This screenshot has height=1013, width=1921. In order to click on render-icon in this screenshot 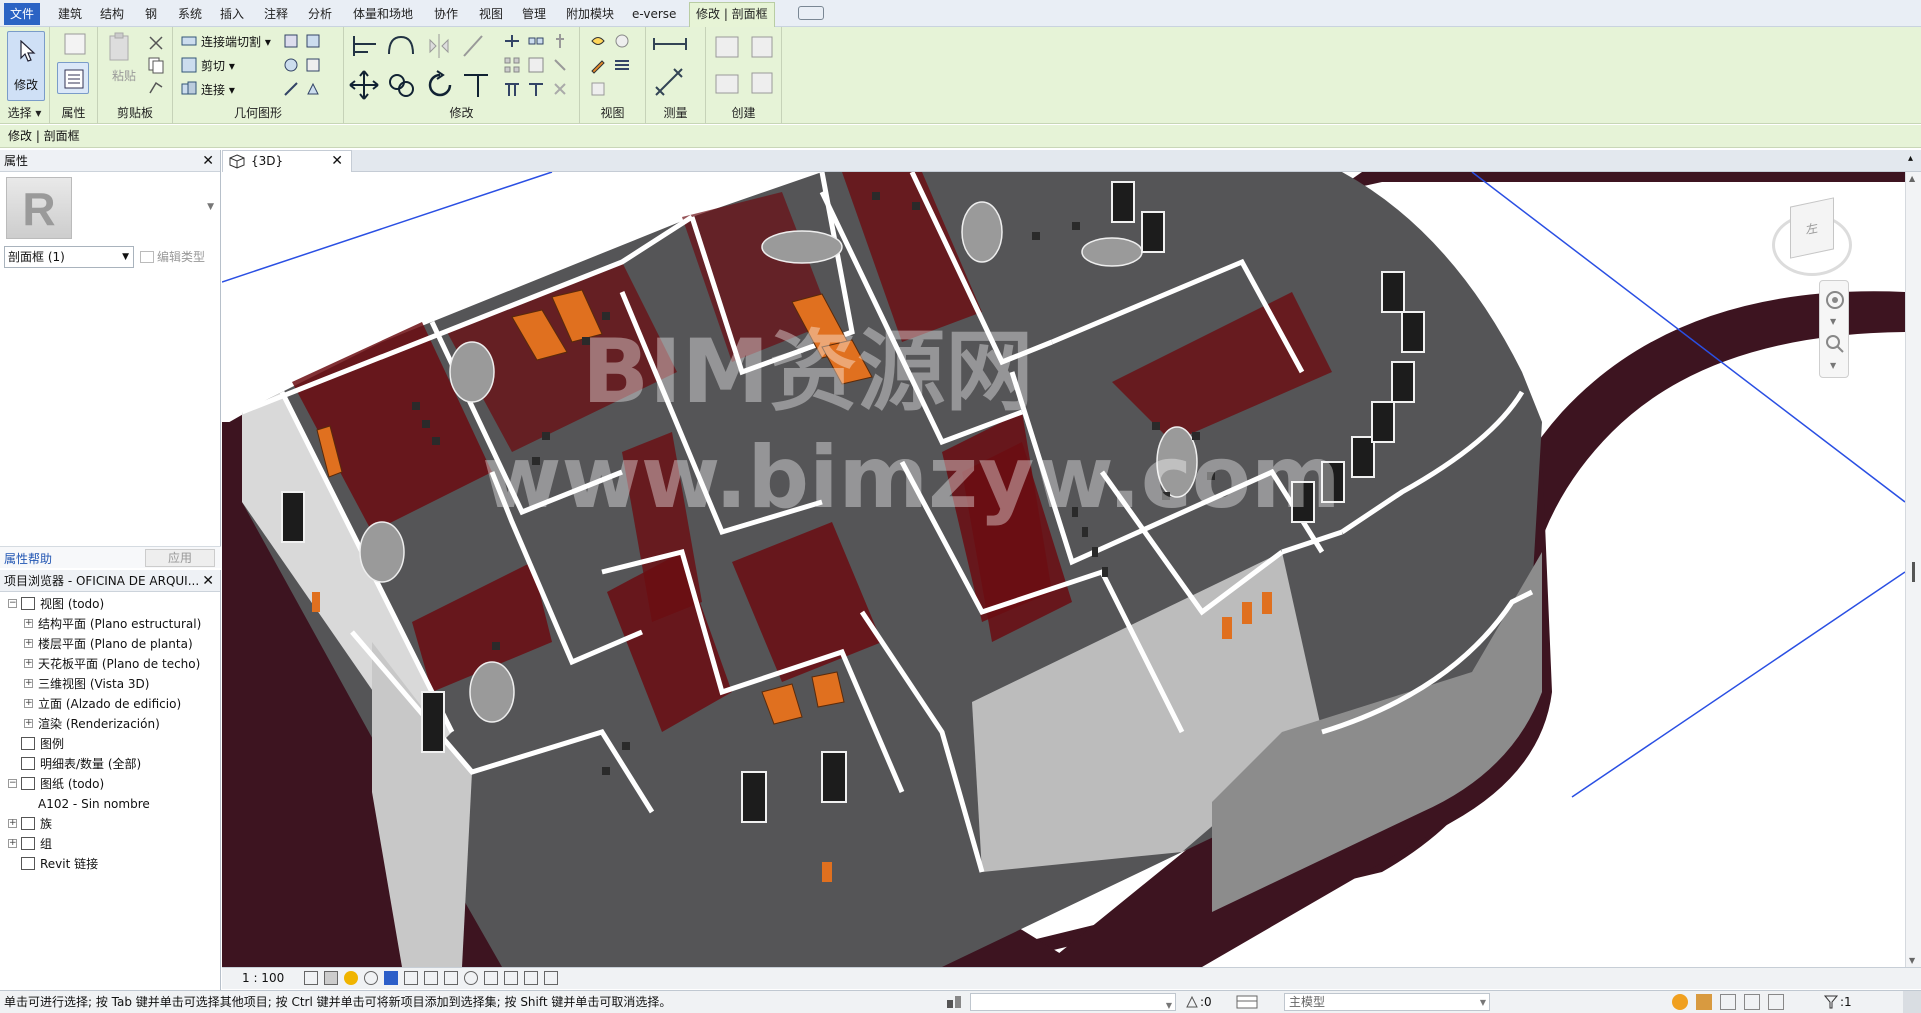, I will do `click(391, 978)`.